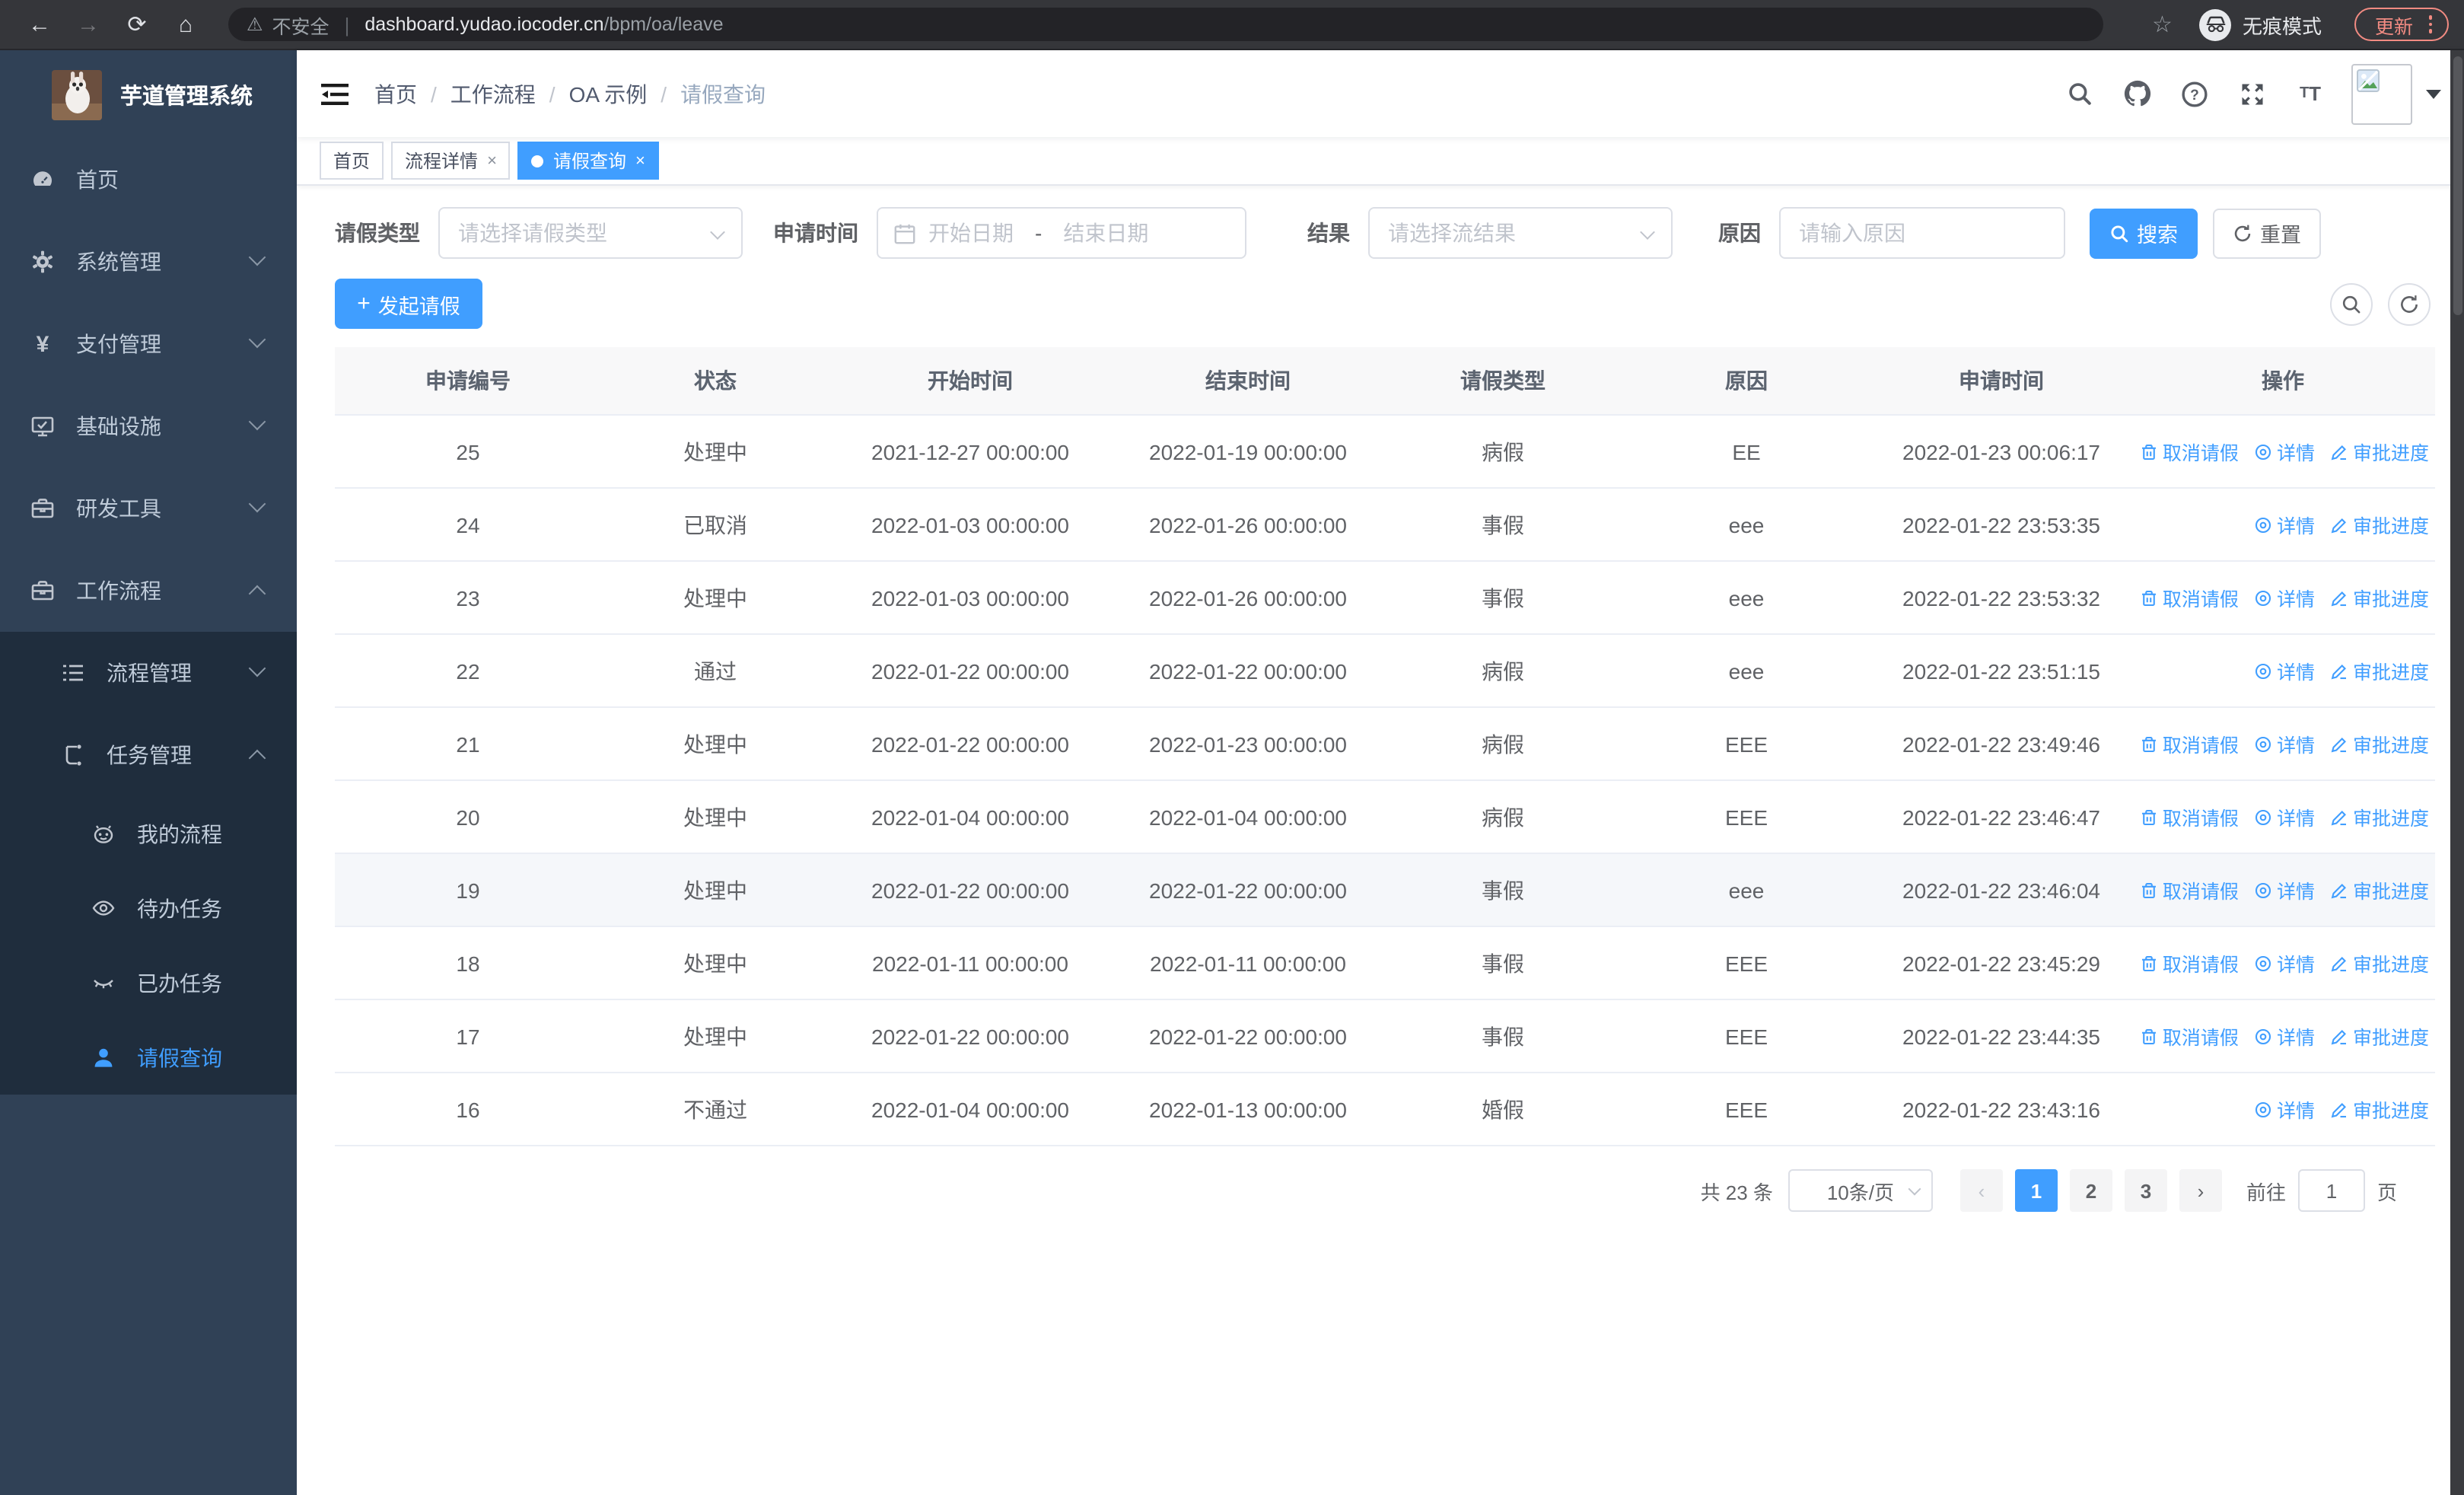 Image resolution: width=2464 pixels, height=1495 pixels. Describe the element at coordinates (2144, 233) in the screenshot. I see `search-button: 搜索` at that location.